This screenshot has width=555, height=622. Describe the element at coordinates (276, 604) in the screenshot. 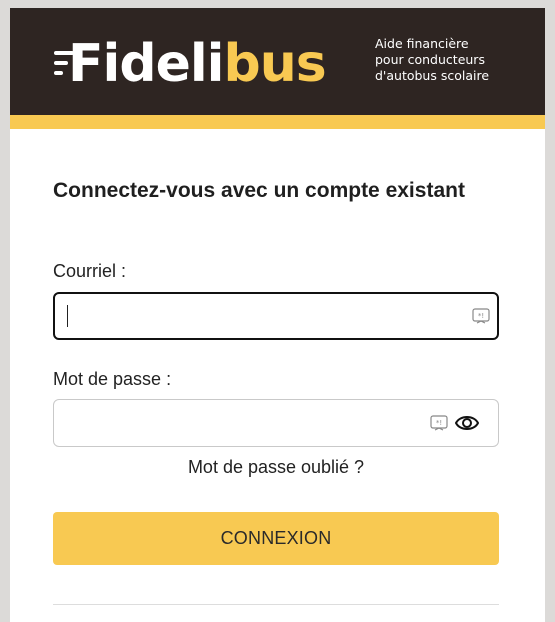

I see `divider` at that location.